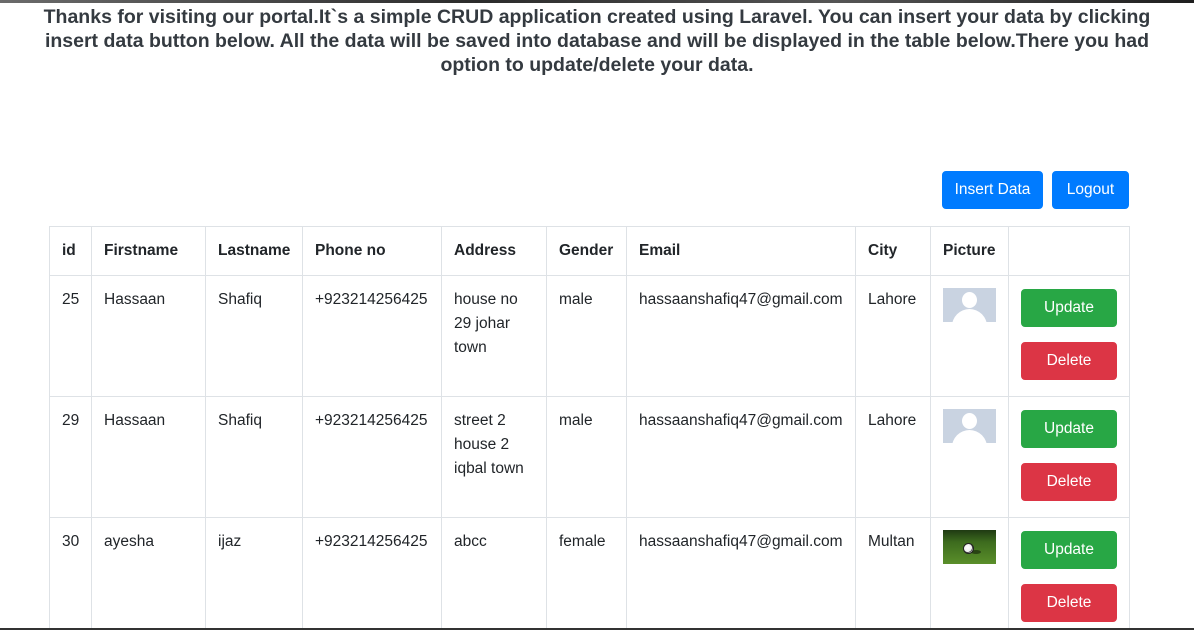  What do you see at coordinates (70, 573) in the screenshot?
I see `cell-id: 30` at bounding box center [70, 573].